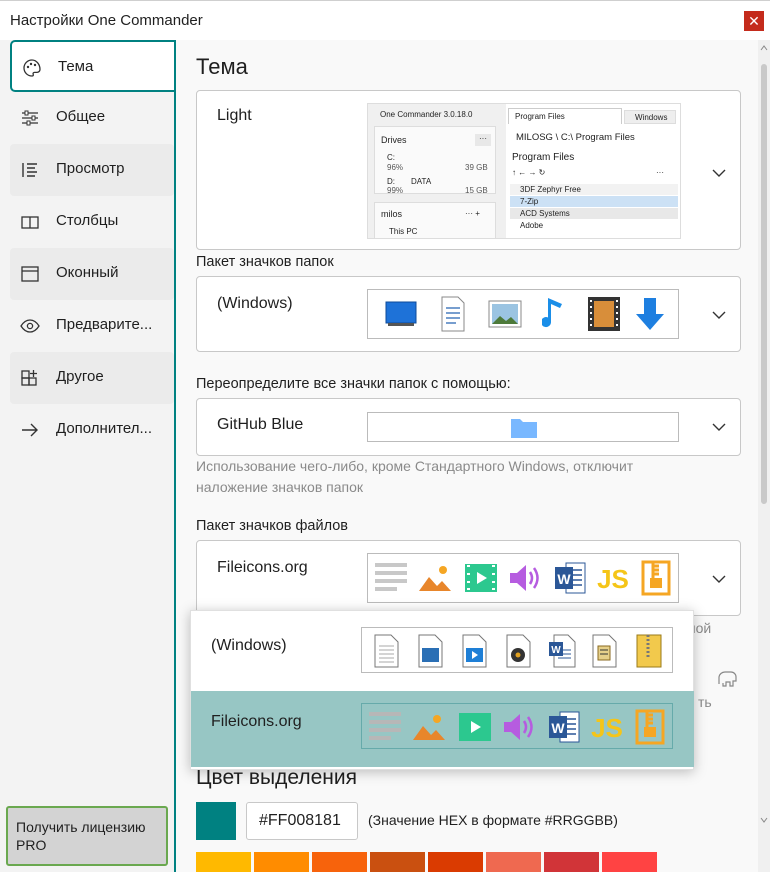 The width and height of the screenshot is (770, 872). I want to click on close-button: ✕, so click(754, 21).